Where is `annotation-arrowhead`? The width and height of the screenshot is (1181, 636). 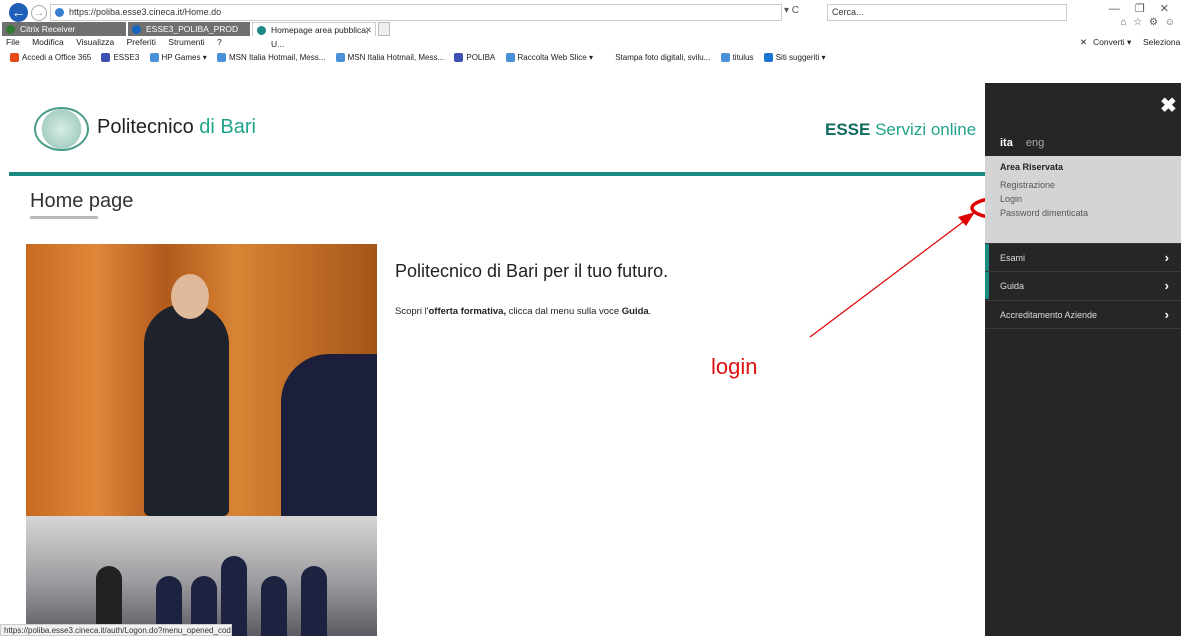 annotation-arrowhead is located at coordinates (966, 219).